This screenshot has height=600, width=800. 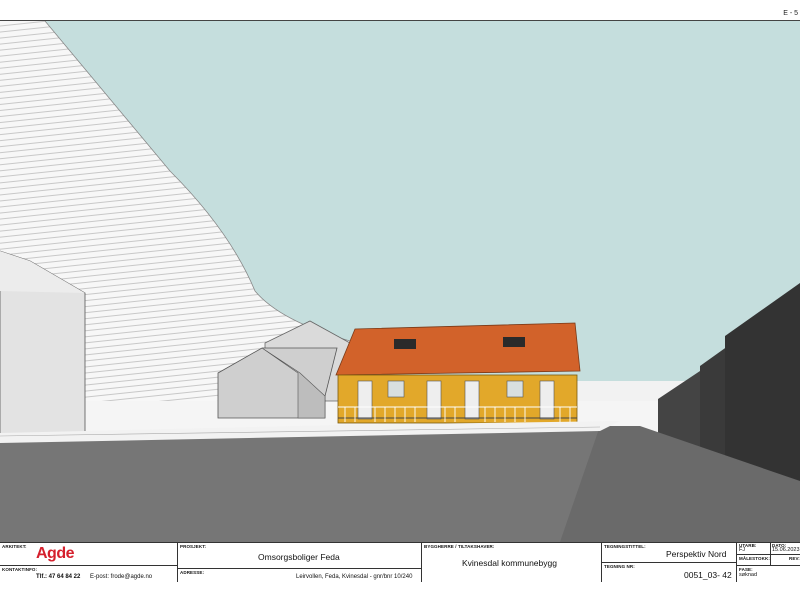 I want to click on project-name: Omsorgsboliger Feda, so click(x=299, y=557).